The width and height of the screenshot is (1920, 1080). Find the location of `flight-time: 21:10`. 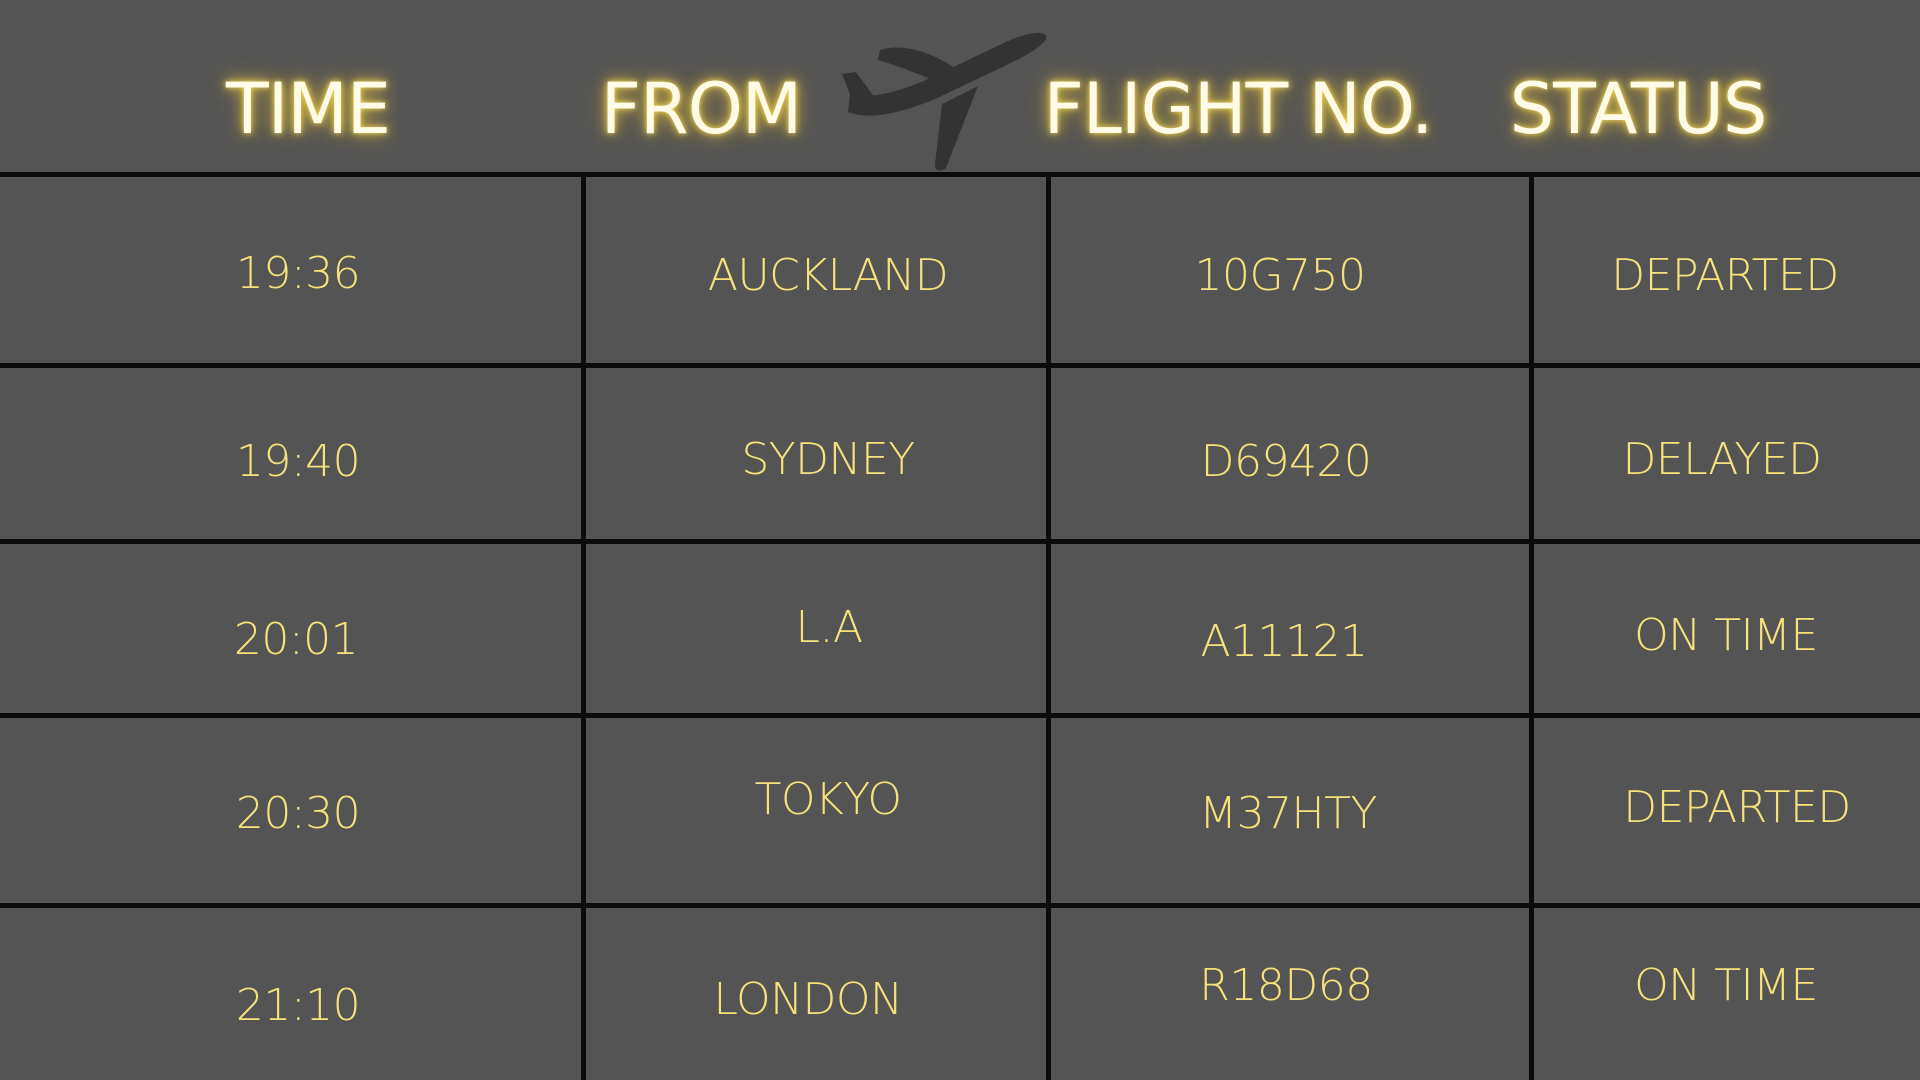

flight-time: 21:10 is located at coordinates (298, 1005).